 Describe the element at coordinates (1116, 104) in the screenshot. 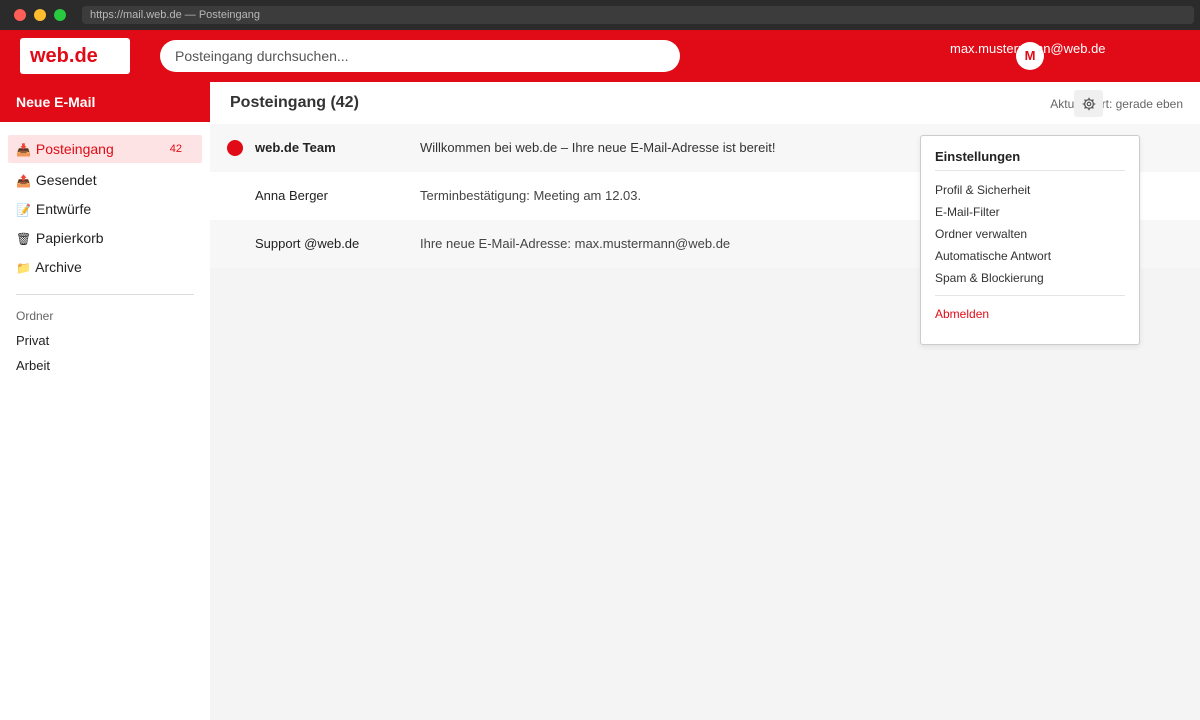

I see `last-updated-text: Aktualisiert: gerade eben` at that location.